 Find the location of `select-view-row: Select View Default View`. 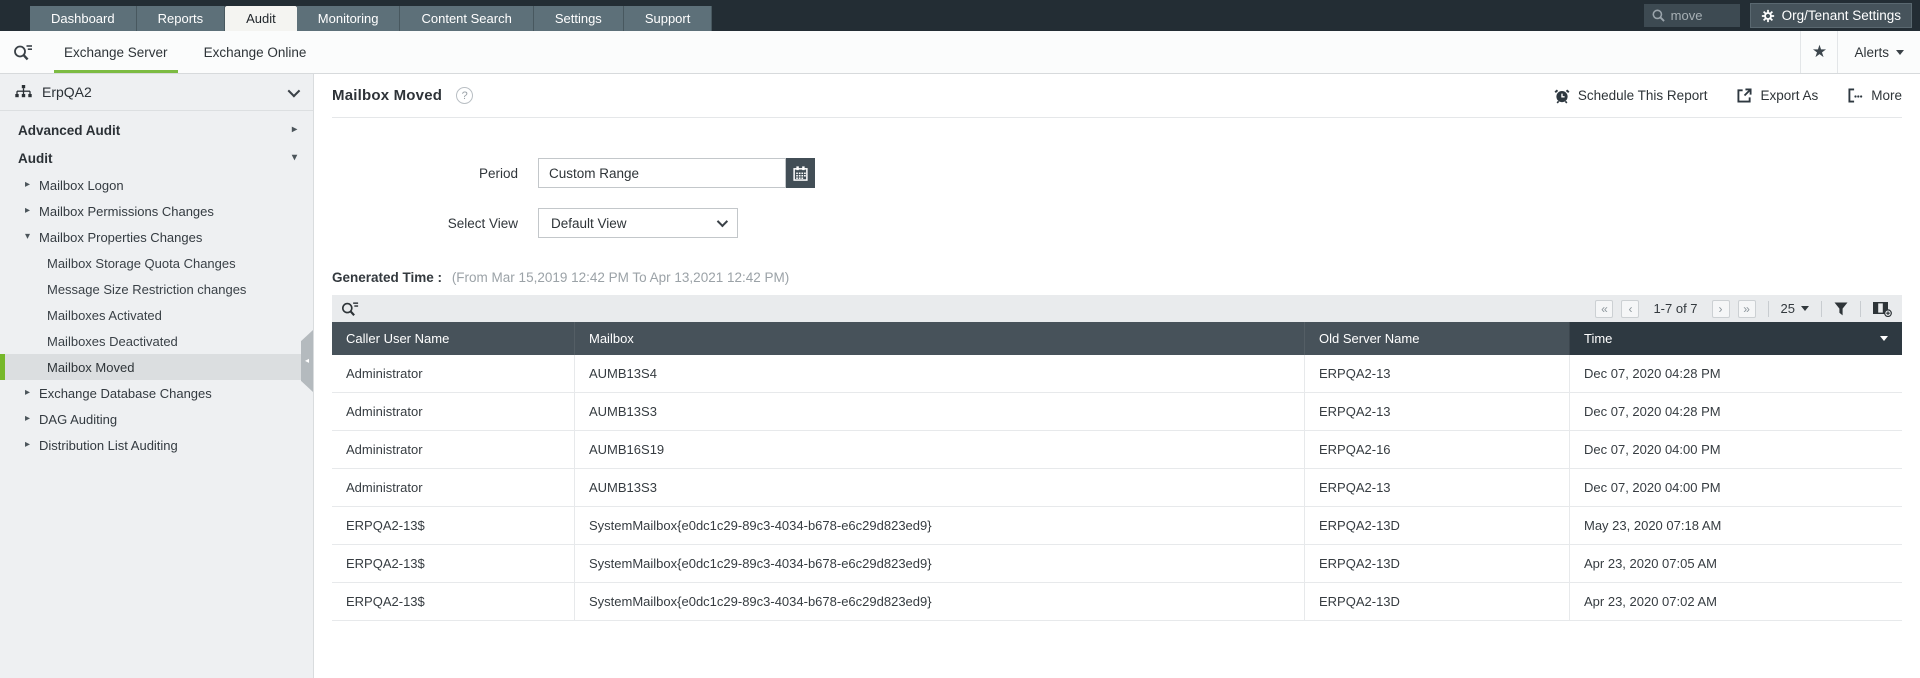

select-view-row: Select View Default View is located at coordinates (1117, 223).